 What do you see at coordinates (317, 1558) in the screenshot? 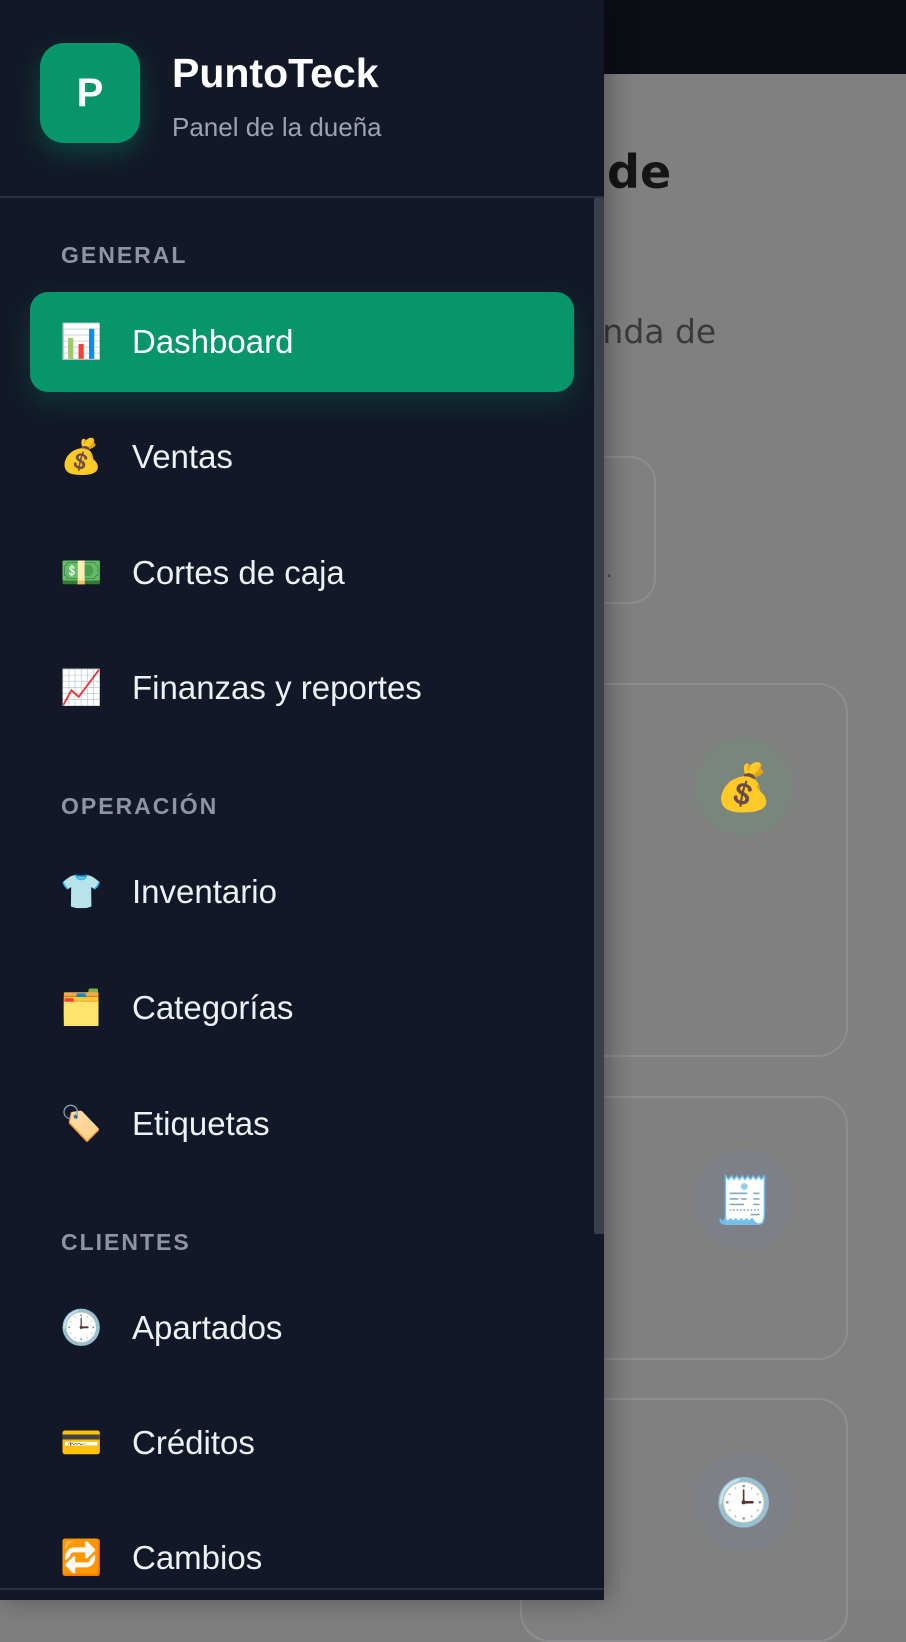
I see `nav-item-cambios: 🔁 Cambios` at bounding box center [317, 1558].